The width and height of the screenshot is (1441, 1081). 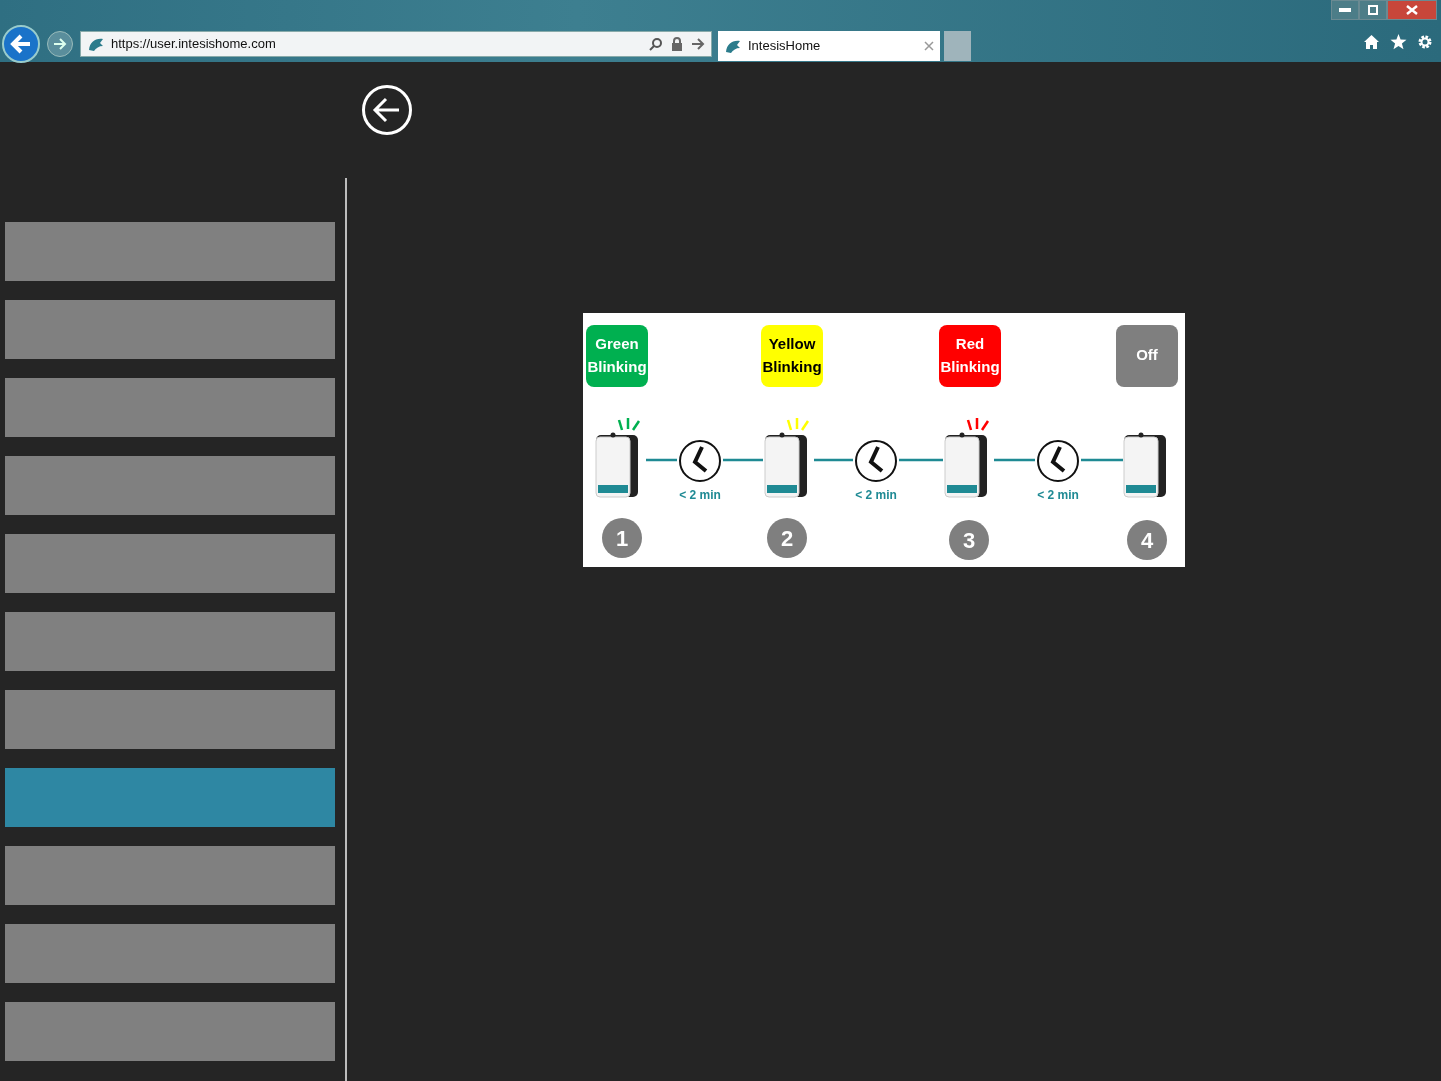 What do you see at coordinates (1371, 42) in the screenshot?
I see `home-icon` at bounding box center [1371, 42].